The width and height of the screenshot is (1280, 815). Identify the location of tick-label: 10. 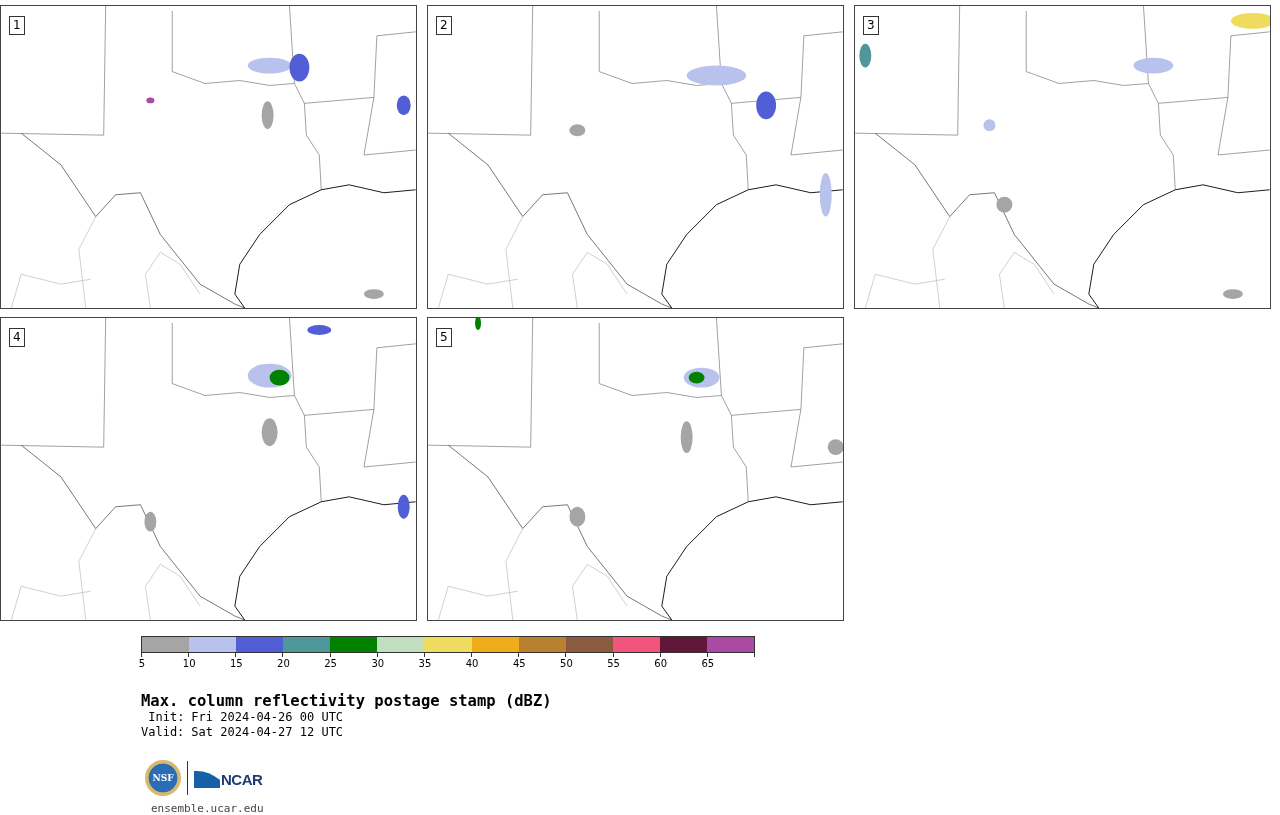
(189, 663).